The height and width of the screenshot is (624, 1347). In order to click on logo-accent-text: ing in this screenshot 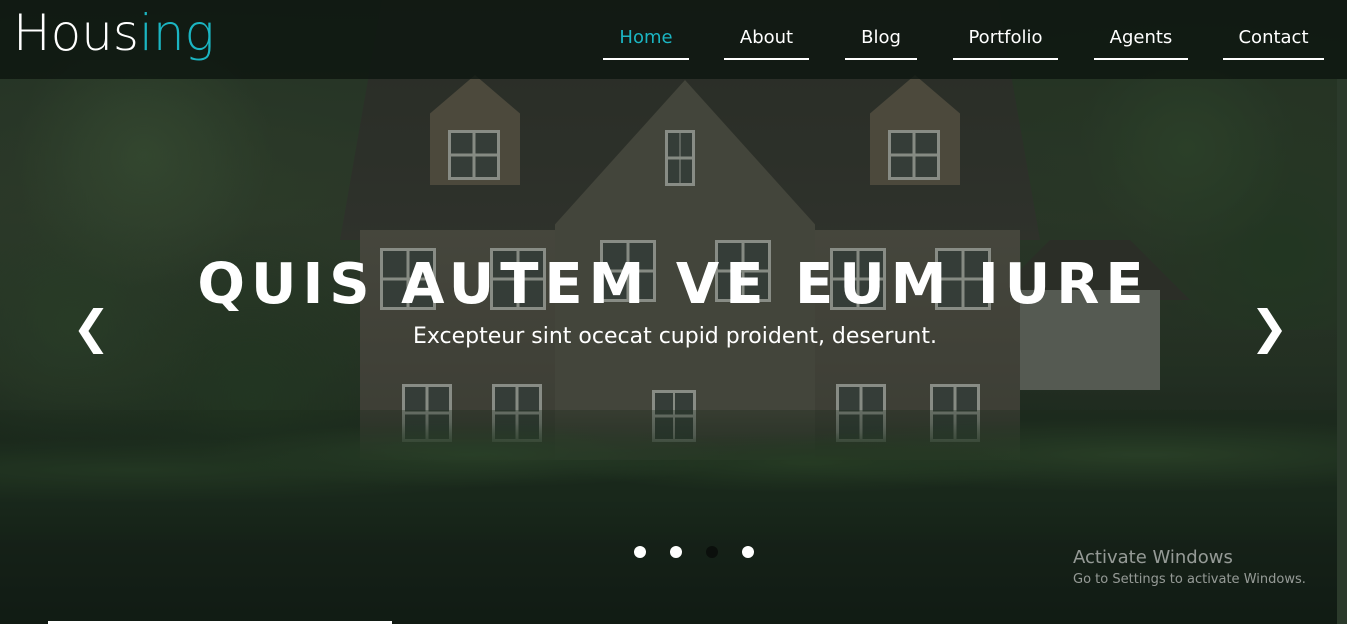, I will do `click(176, 33)`.